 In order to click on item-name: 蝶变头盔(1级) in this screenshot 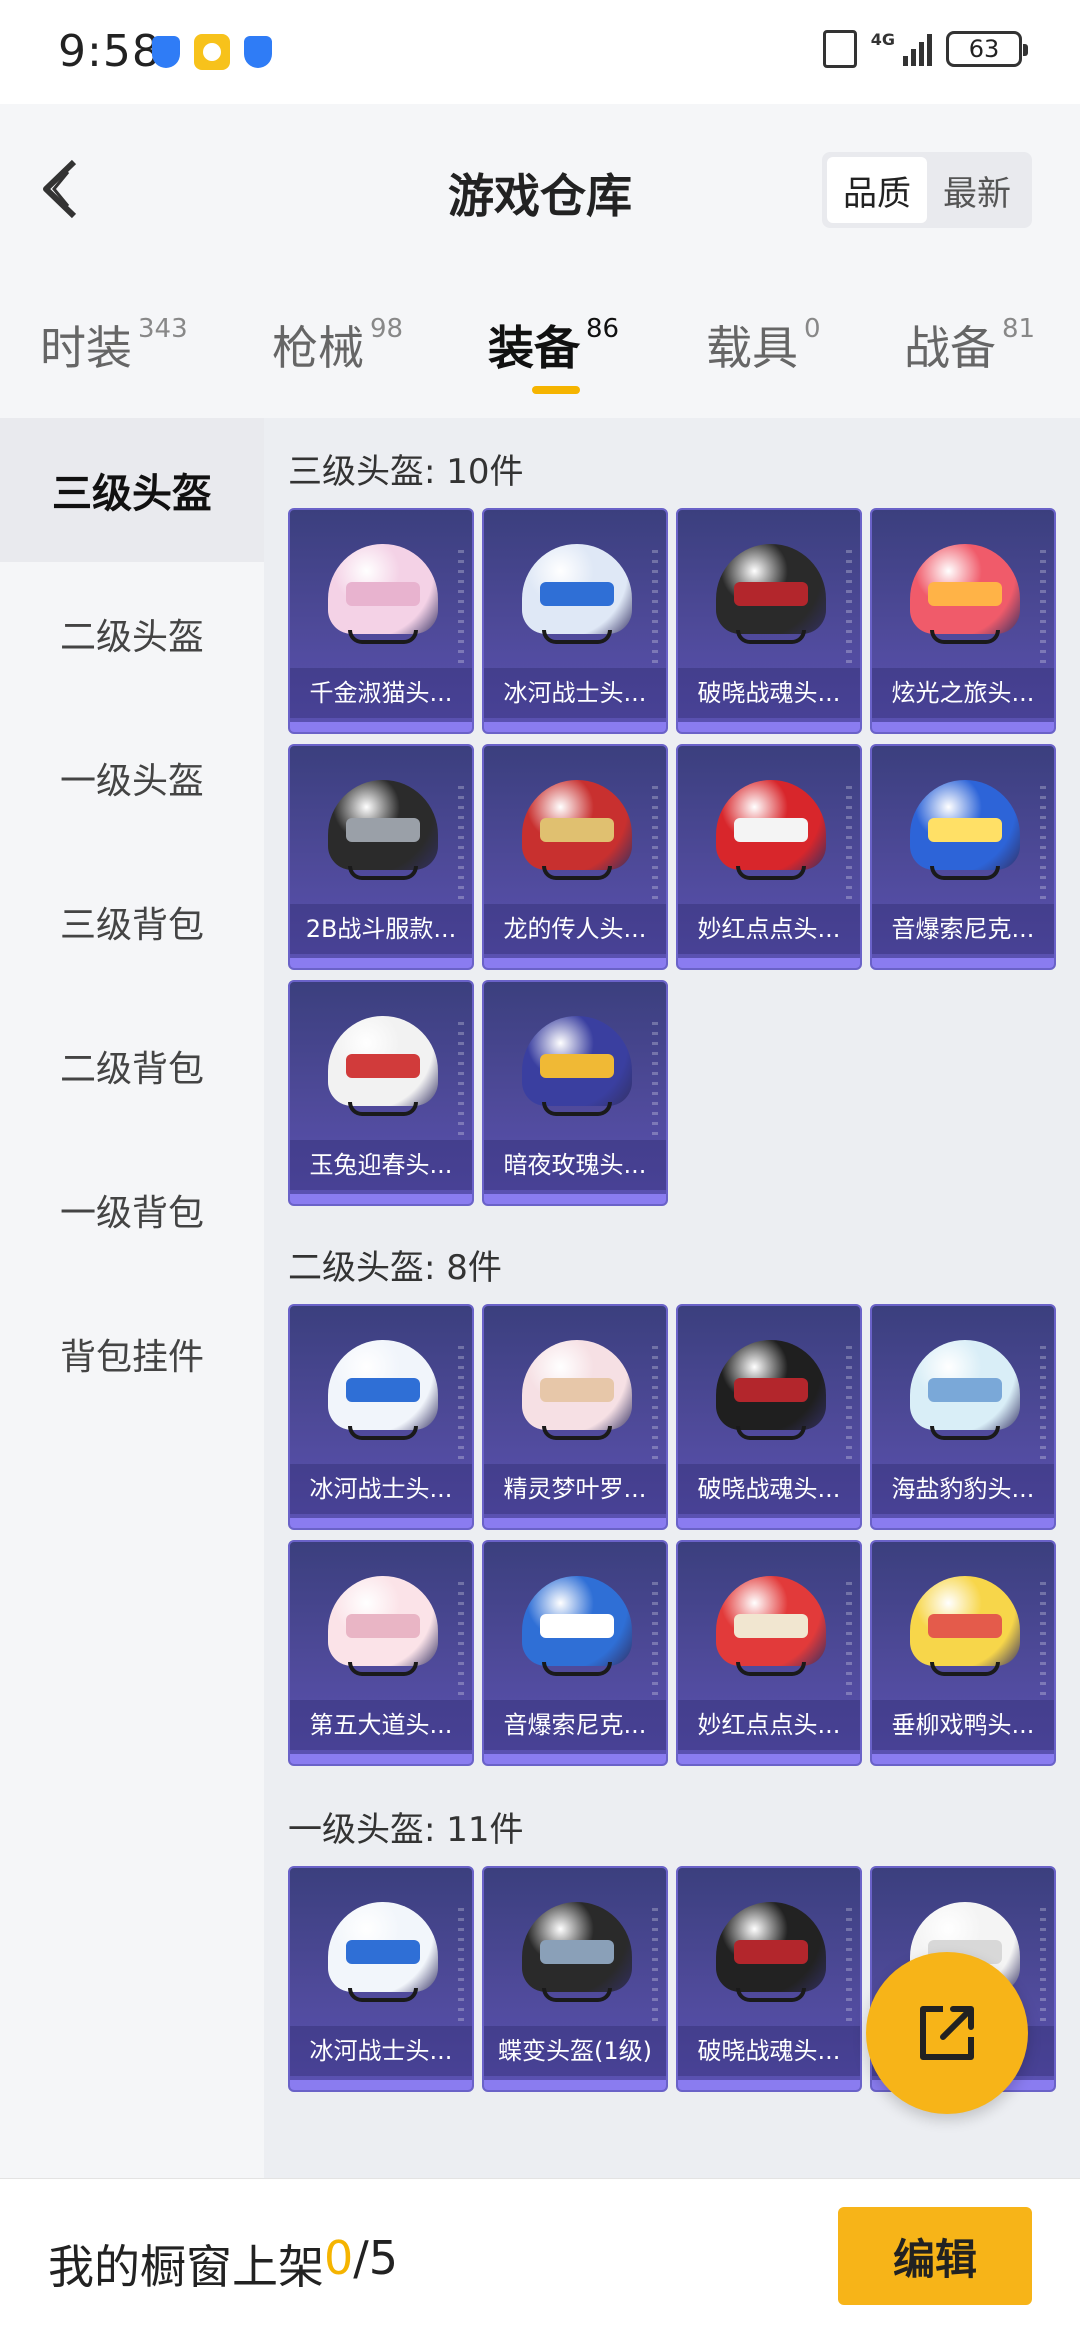, I will do `click(575, 2051)`.